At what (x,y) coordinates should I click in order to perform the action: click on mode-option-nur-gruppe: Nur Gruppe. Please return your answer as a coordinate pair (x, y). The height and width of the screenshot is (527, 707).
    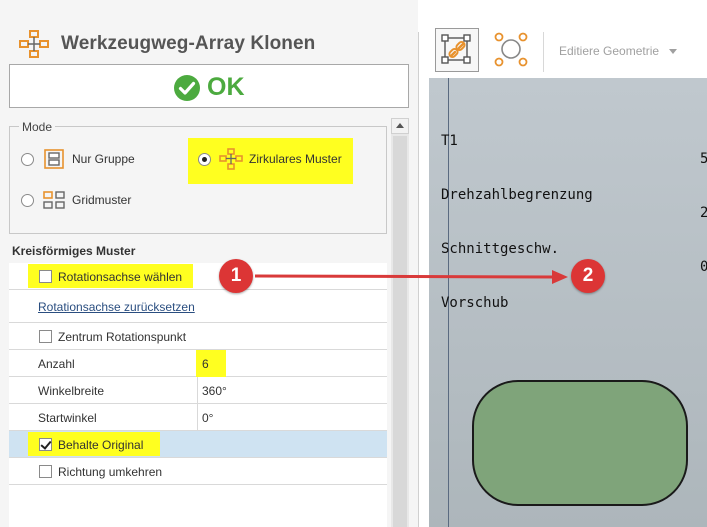
    Looking at the image, I should click on (78, 159).